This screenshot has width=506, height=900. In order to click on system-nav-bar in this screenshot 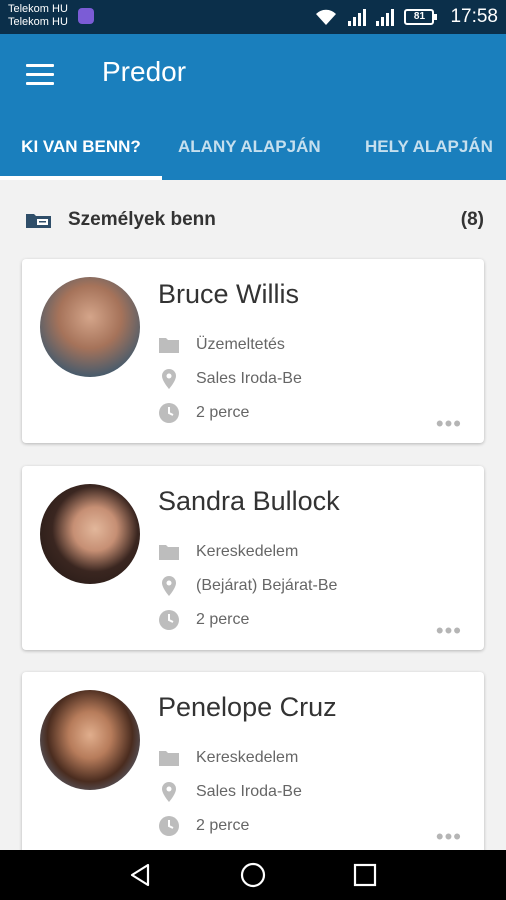, I will do `click(253, 875)`.